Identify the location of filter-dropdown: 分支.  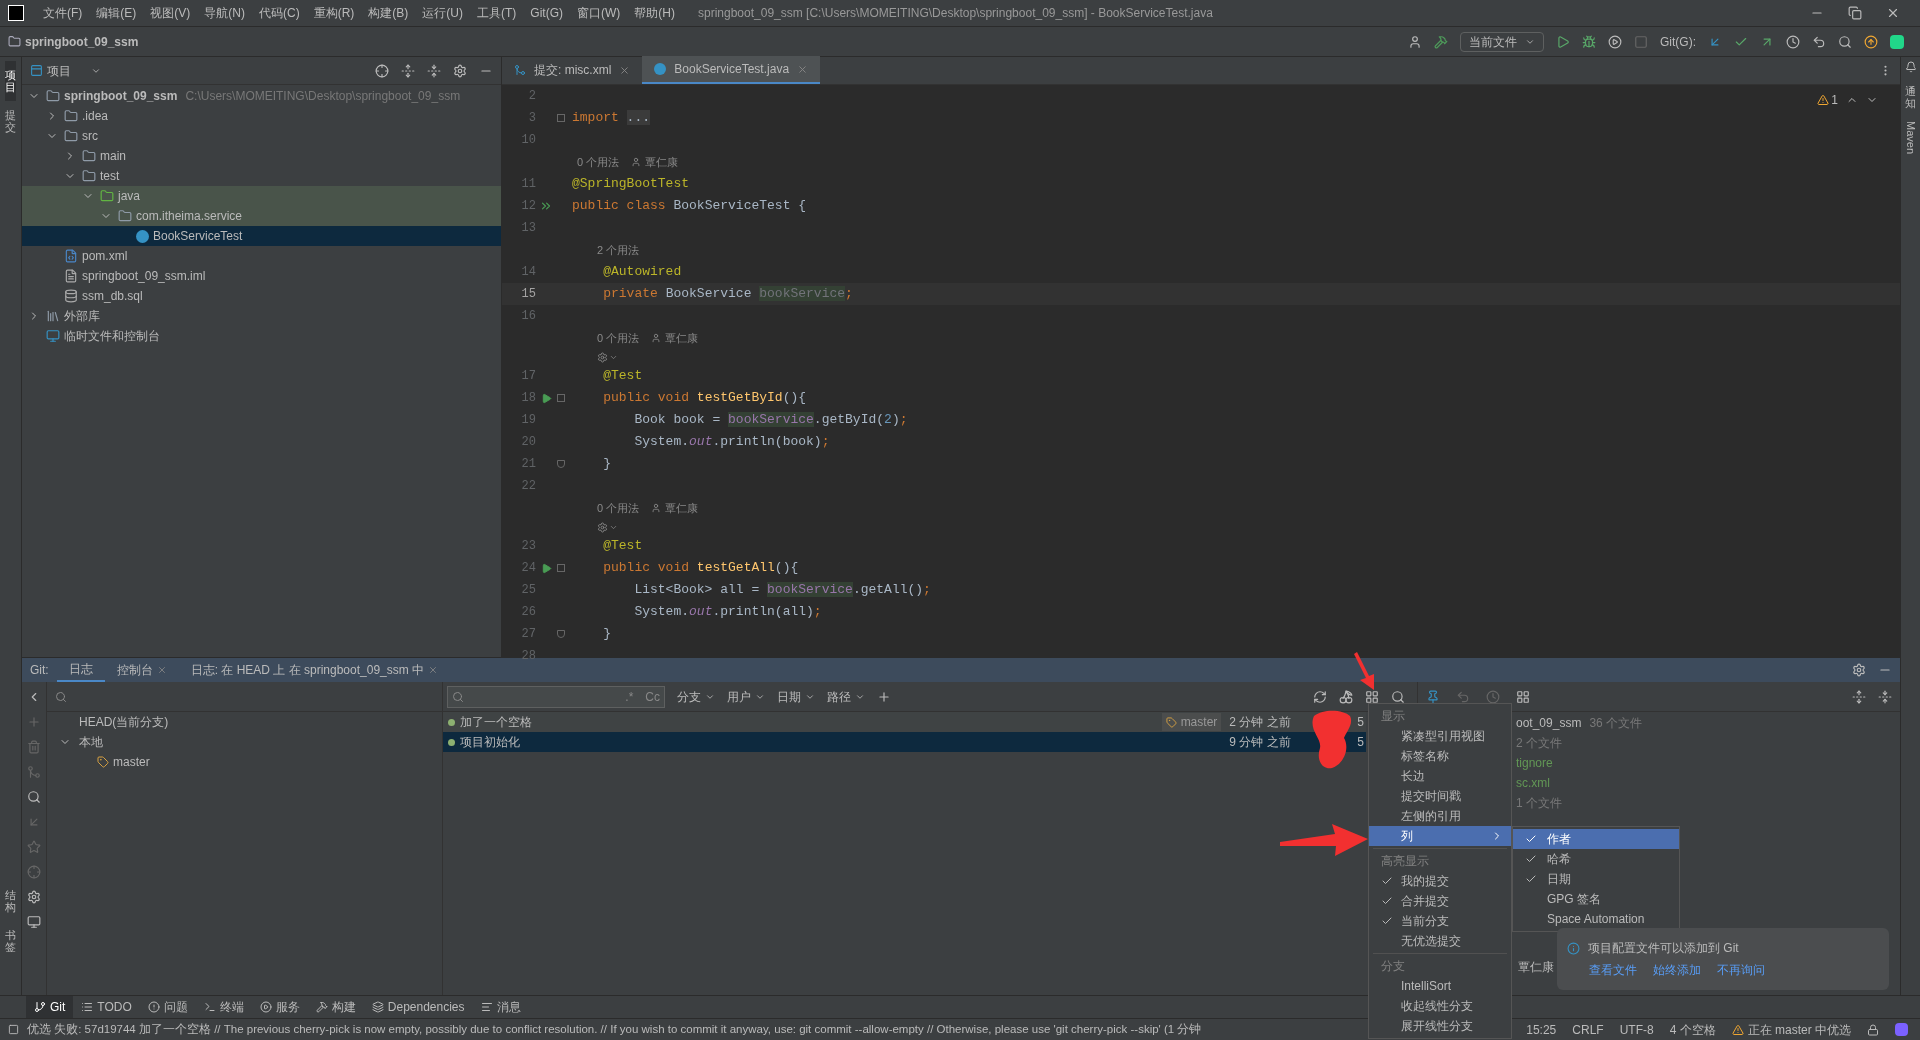
(696, 696).